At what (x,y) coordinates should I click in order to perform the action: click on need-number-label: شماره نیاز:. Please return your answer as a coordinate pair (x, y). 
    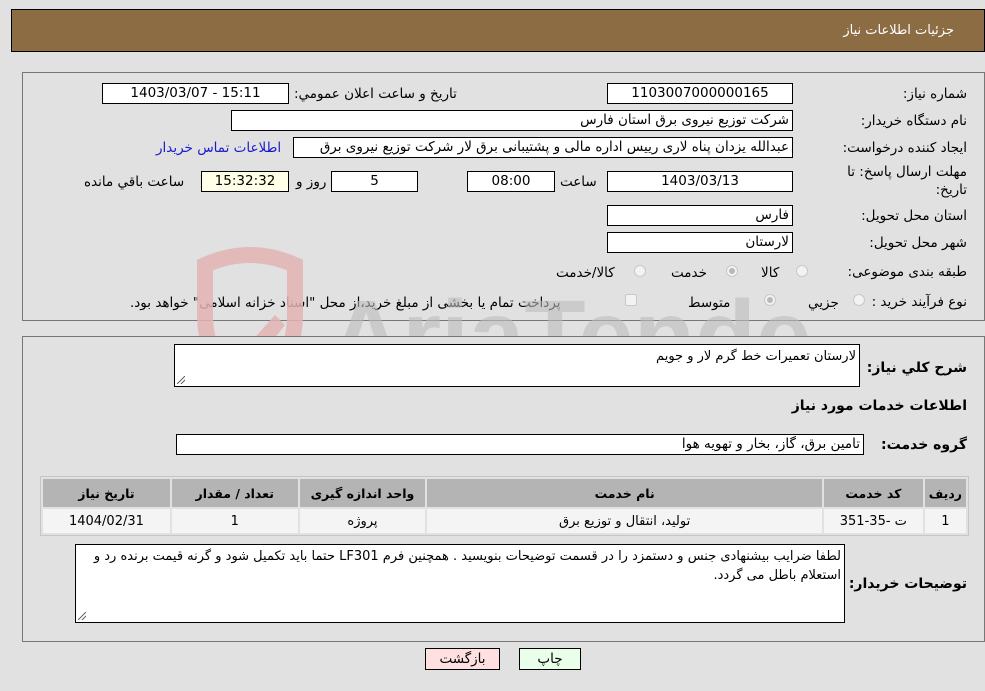
    Looking at the image, I should click on (934, 94).